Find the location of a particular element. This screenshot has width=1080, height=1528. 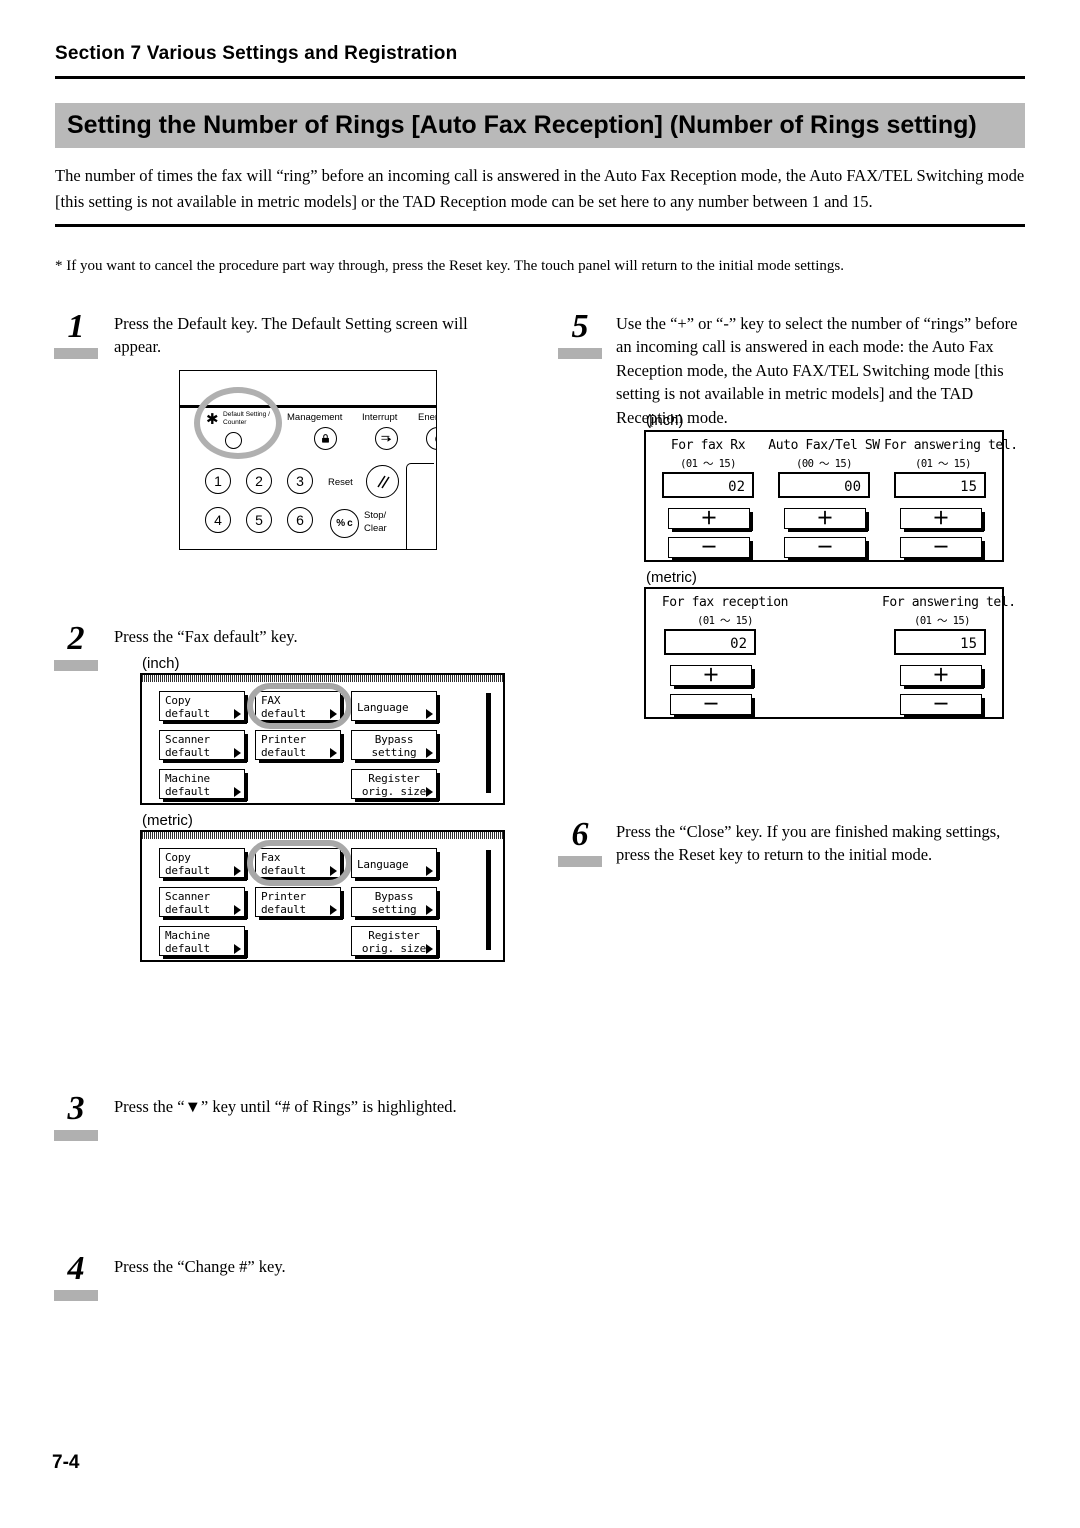

stop-clear-key: % c is located at coordinates (344, 523).